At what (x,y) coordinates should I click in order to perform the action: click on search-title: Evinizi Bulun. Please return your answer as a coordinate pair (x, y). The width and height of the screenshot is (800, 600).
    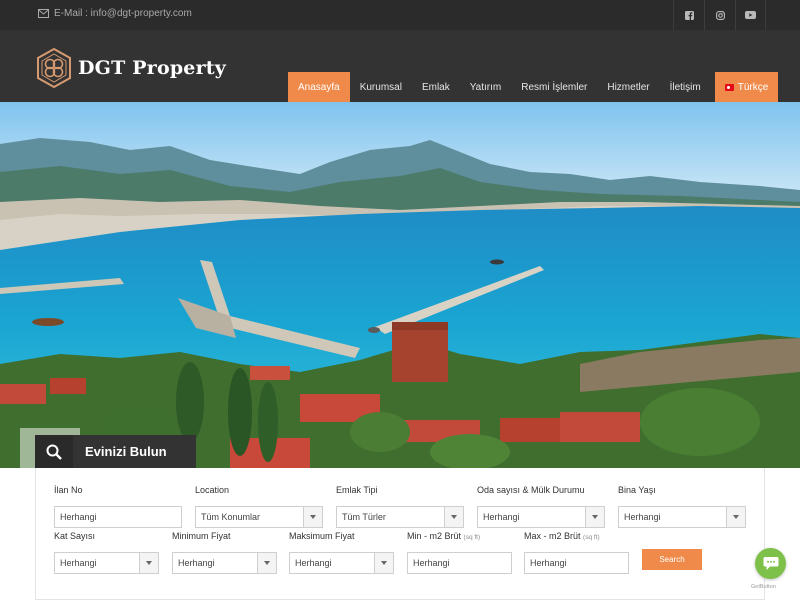
    Looking at the image, I should click on (126, 451).